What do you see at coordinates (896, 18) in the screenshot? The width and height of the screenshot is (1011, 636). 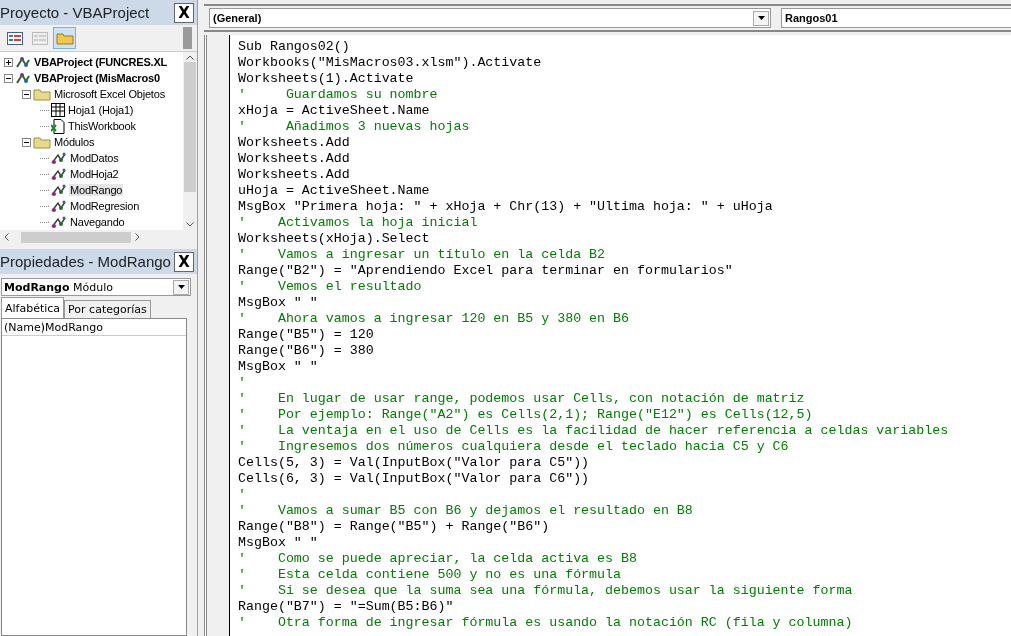 I see `procedure-dropdown: Rangos01` at bounding box center [896, 18].